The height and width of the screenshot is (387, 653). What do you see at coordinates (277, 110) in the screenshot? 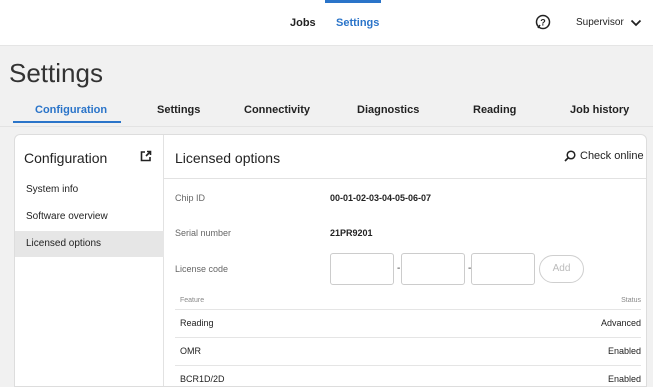
I see `tab-connectivity: Connectivity` at bounding box center [277, 110].